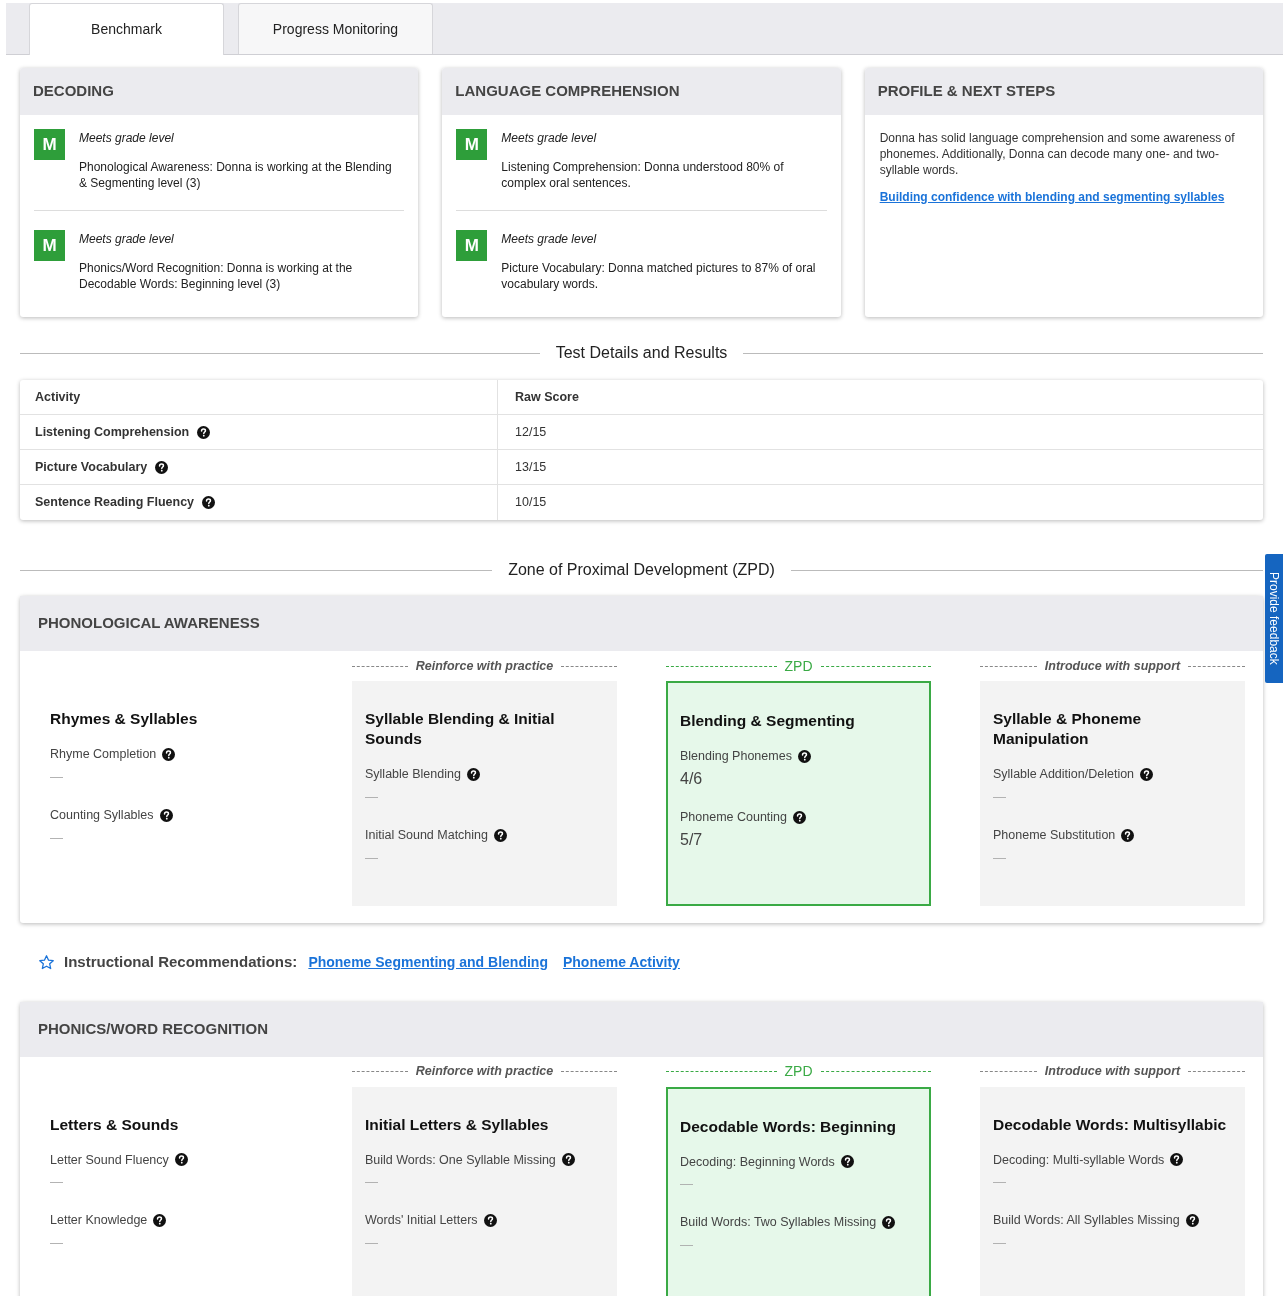  Describe the element at coordinates (126, 29) in the screenshot. I see `tab: Benchmark` at that location.